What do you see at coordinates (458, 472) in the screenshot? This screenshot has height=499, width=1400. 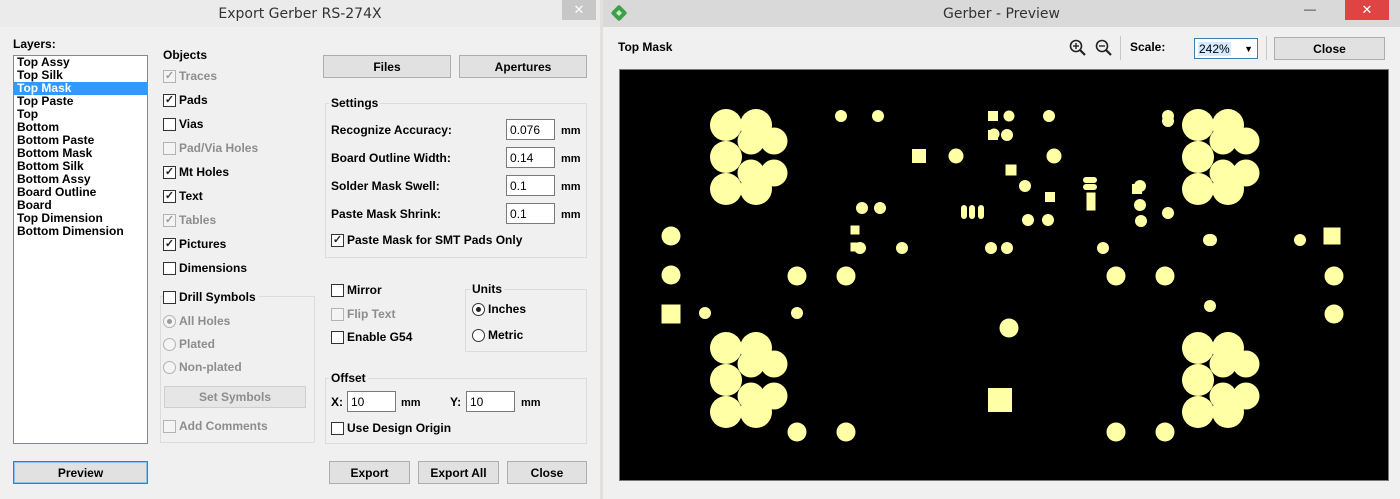 I see `export-all-button: Export All` at bounding box center [458, 472].